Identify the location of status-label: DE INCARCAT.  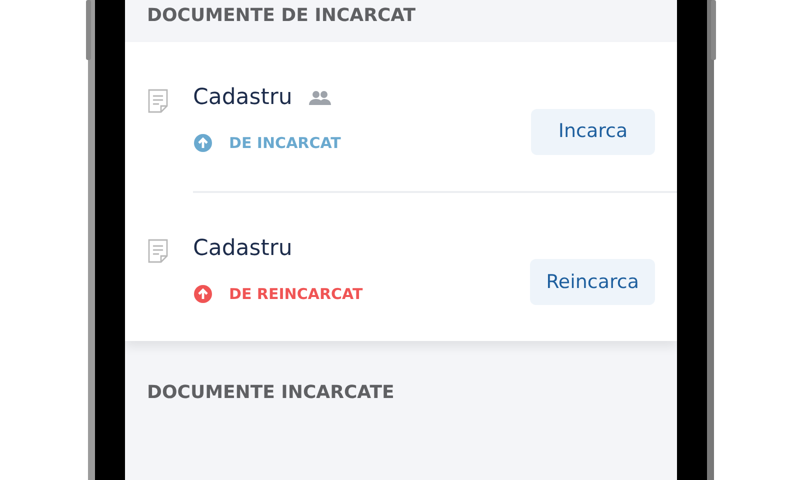
(285, 143).